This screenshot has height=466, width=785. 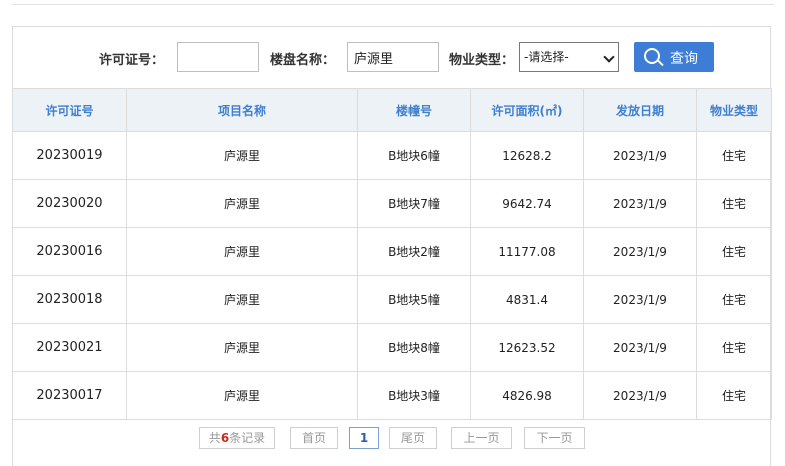 What do you see at coordinates (69, 203) in the screenshot?
I see `cell-license-no: 20230020` at bounding box center [69, 203].